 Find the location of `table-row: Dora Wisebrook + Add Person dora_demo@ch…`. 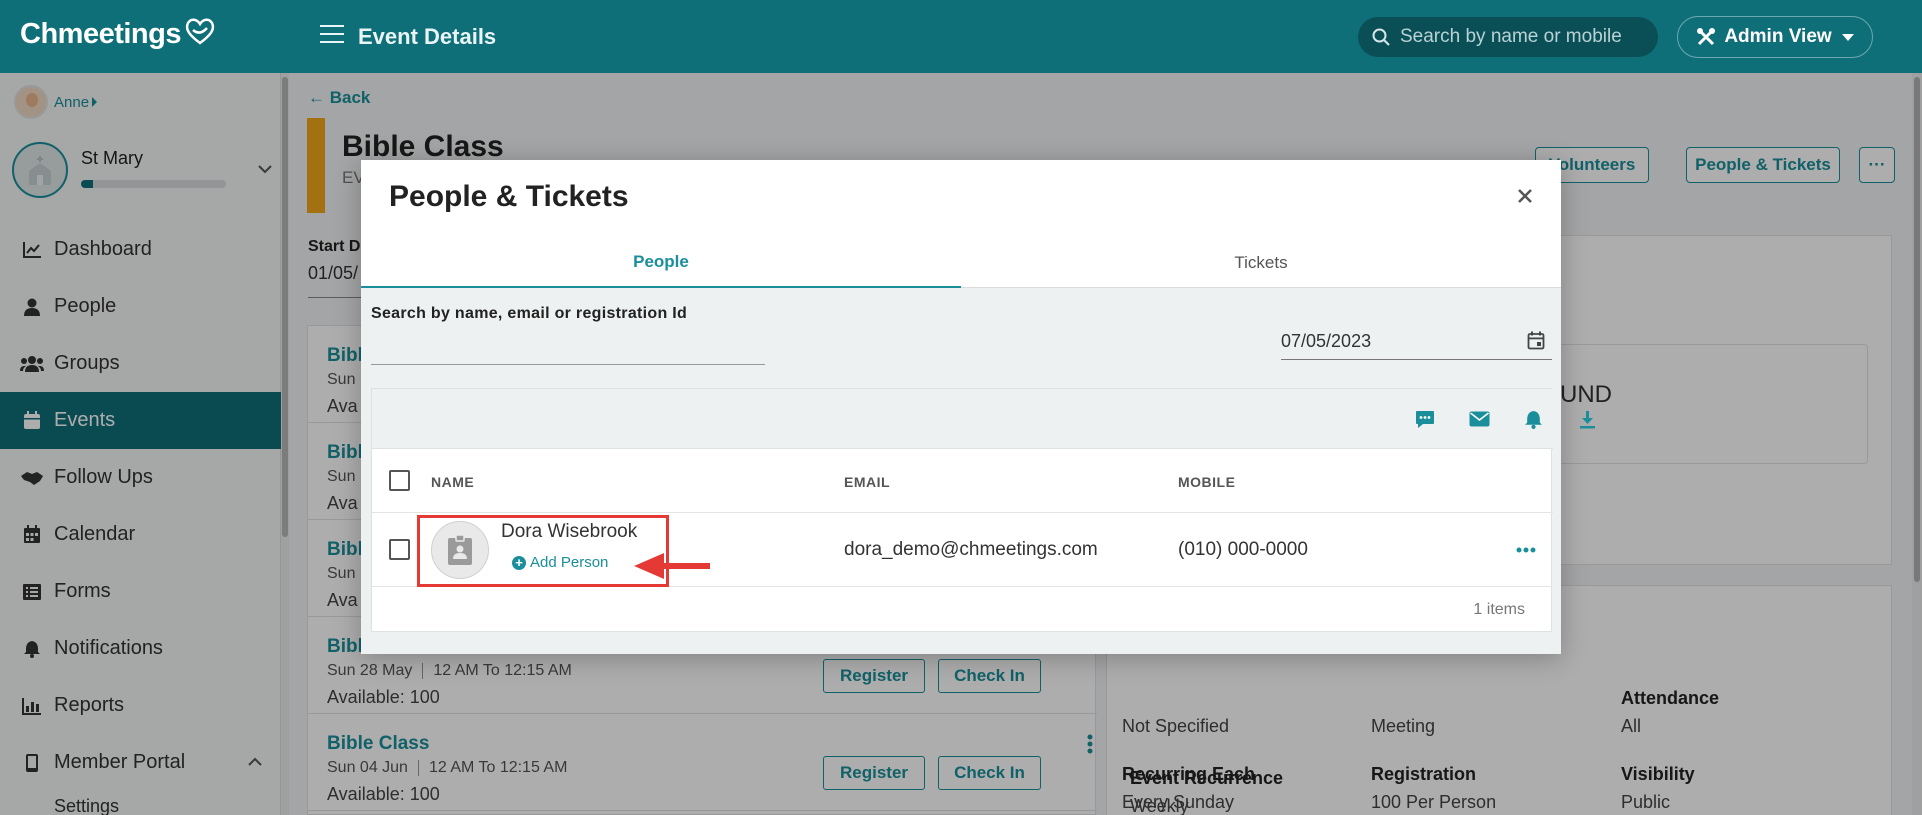

table-row: Dora Wisebrook + Add Person dora_demo@ch… is located at coordinates (962, 550).